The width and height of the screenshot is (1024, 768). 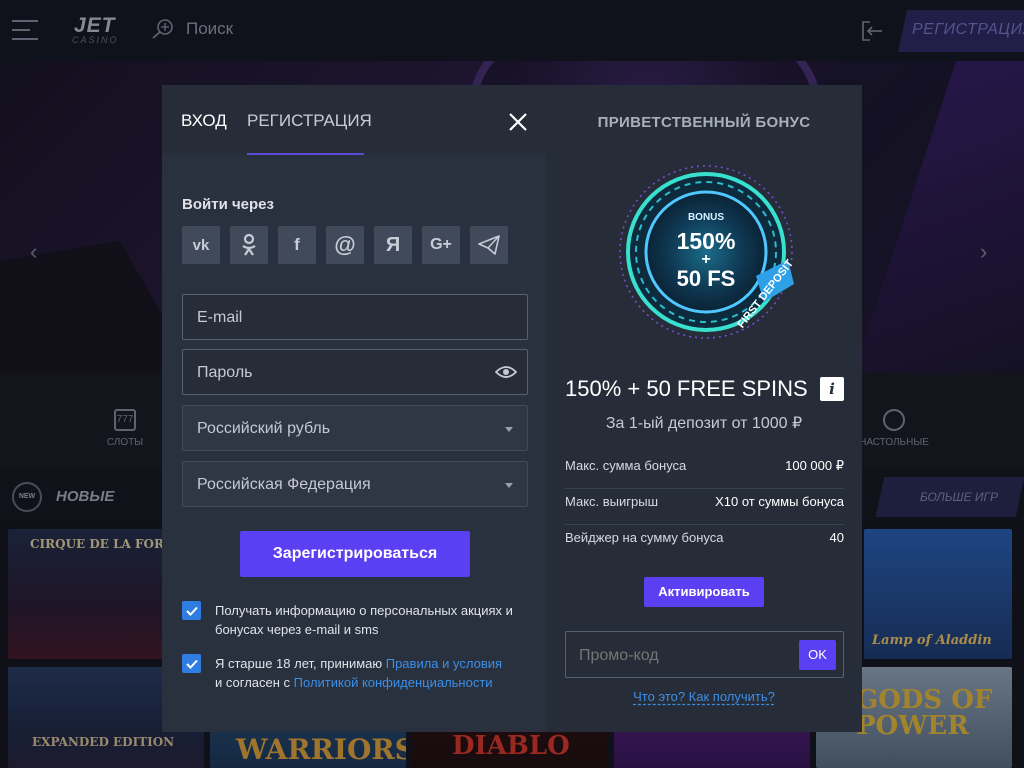 What do you see at coordinates (644, 537) in the screenshot?
I see `bonus-row-key: Вейджер на сумму бонуса` at bounding box center [644, 537].